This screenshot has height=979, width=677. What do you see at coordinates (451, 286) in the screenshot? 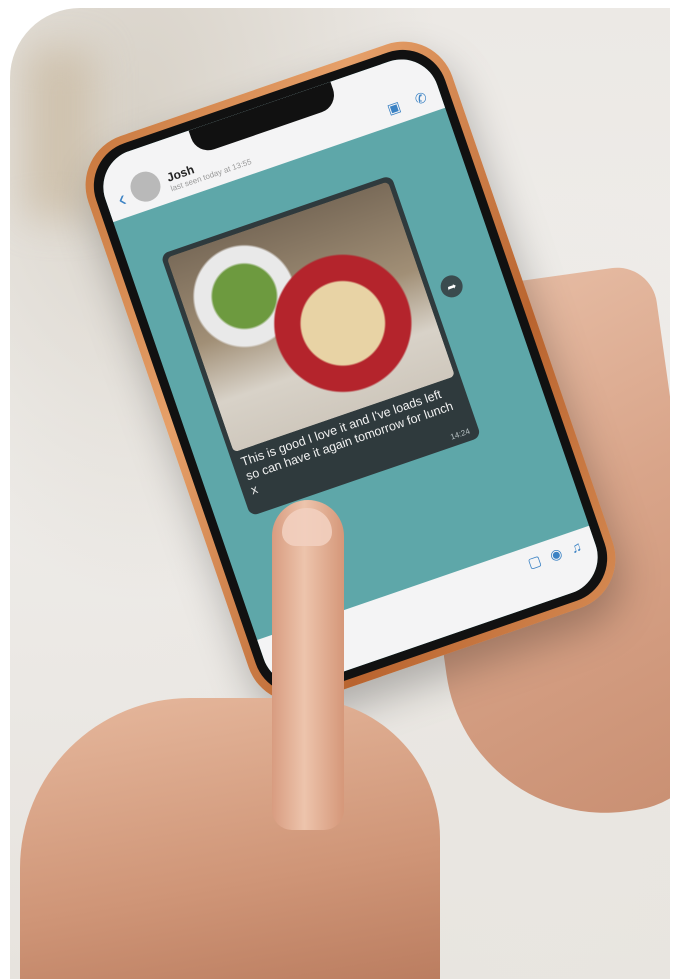
I see `forward-arrow-icon: ➦` at bounding box center [451, 286].